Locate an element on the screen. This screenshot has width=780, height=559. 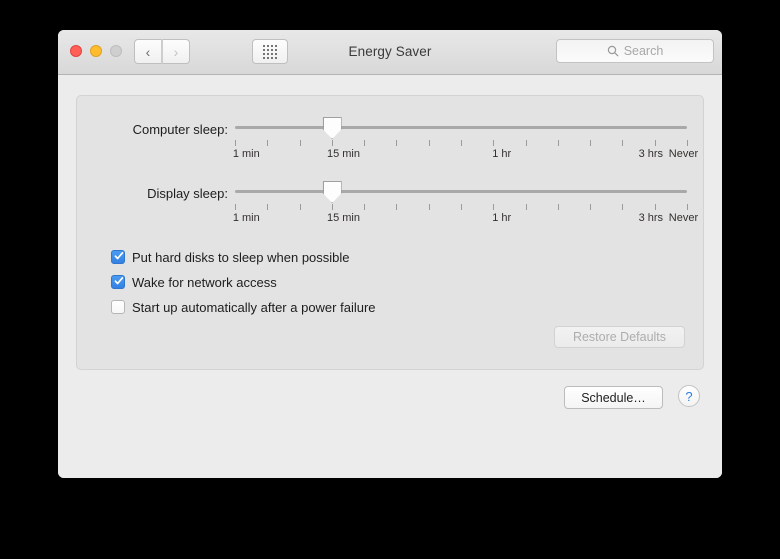
restore-defaults-label: Restore Defaults is located at coordinates (619, 337).